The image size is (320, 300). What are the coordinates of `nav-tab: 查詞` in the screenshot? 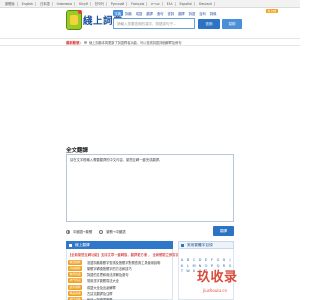 It's located at (171, 13).